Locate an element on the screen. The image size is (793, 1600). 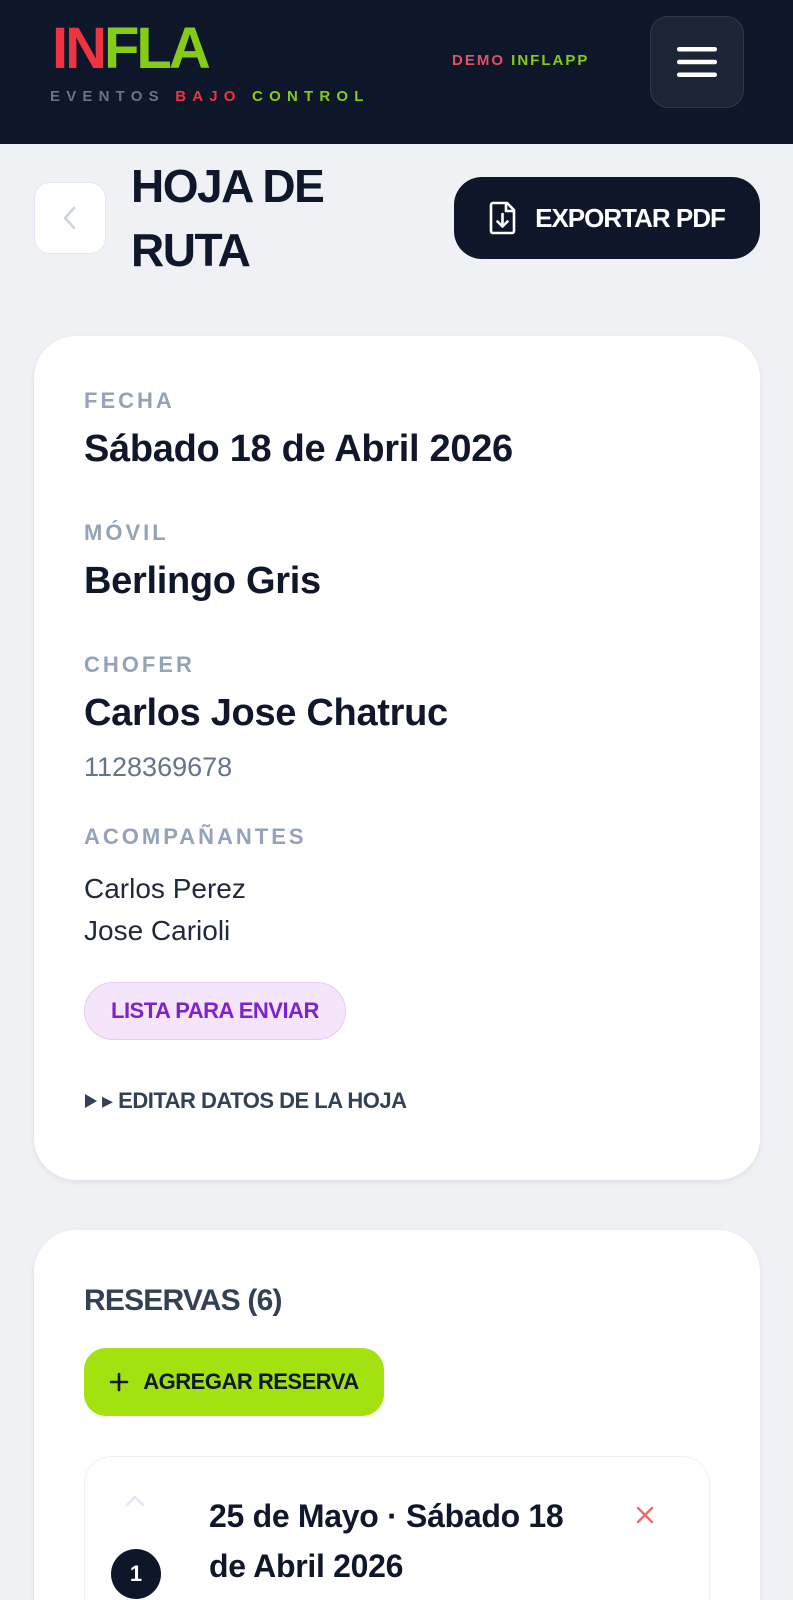
back-button is located at coordinates (70, 218).